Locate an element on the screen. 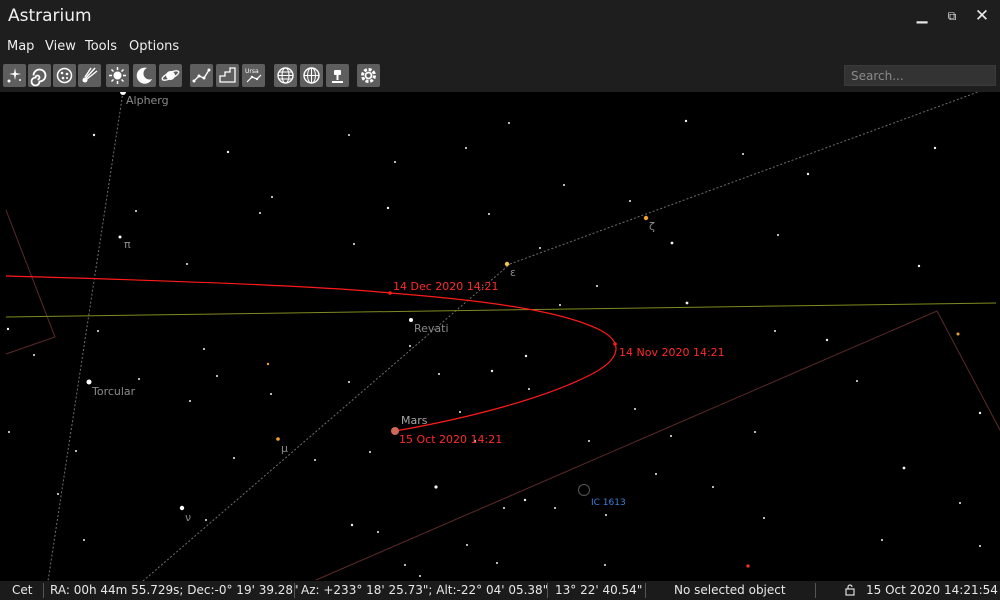  status-datetime: 15 Oct 2020 14:21:54 is located at coordinates (932, 590).